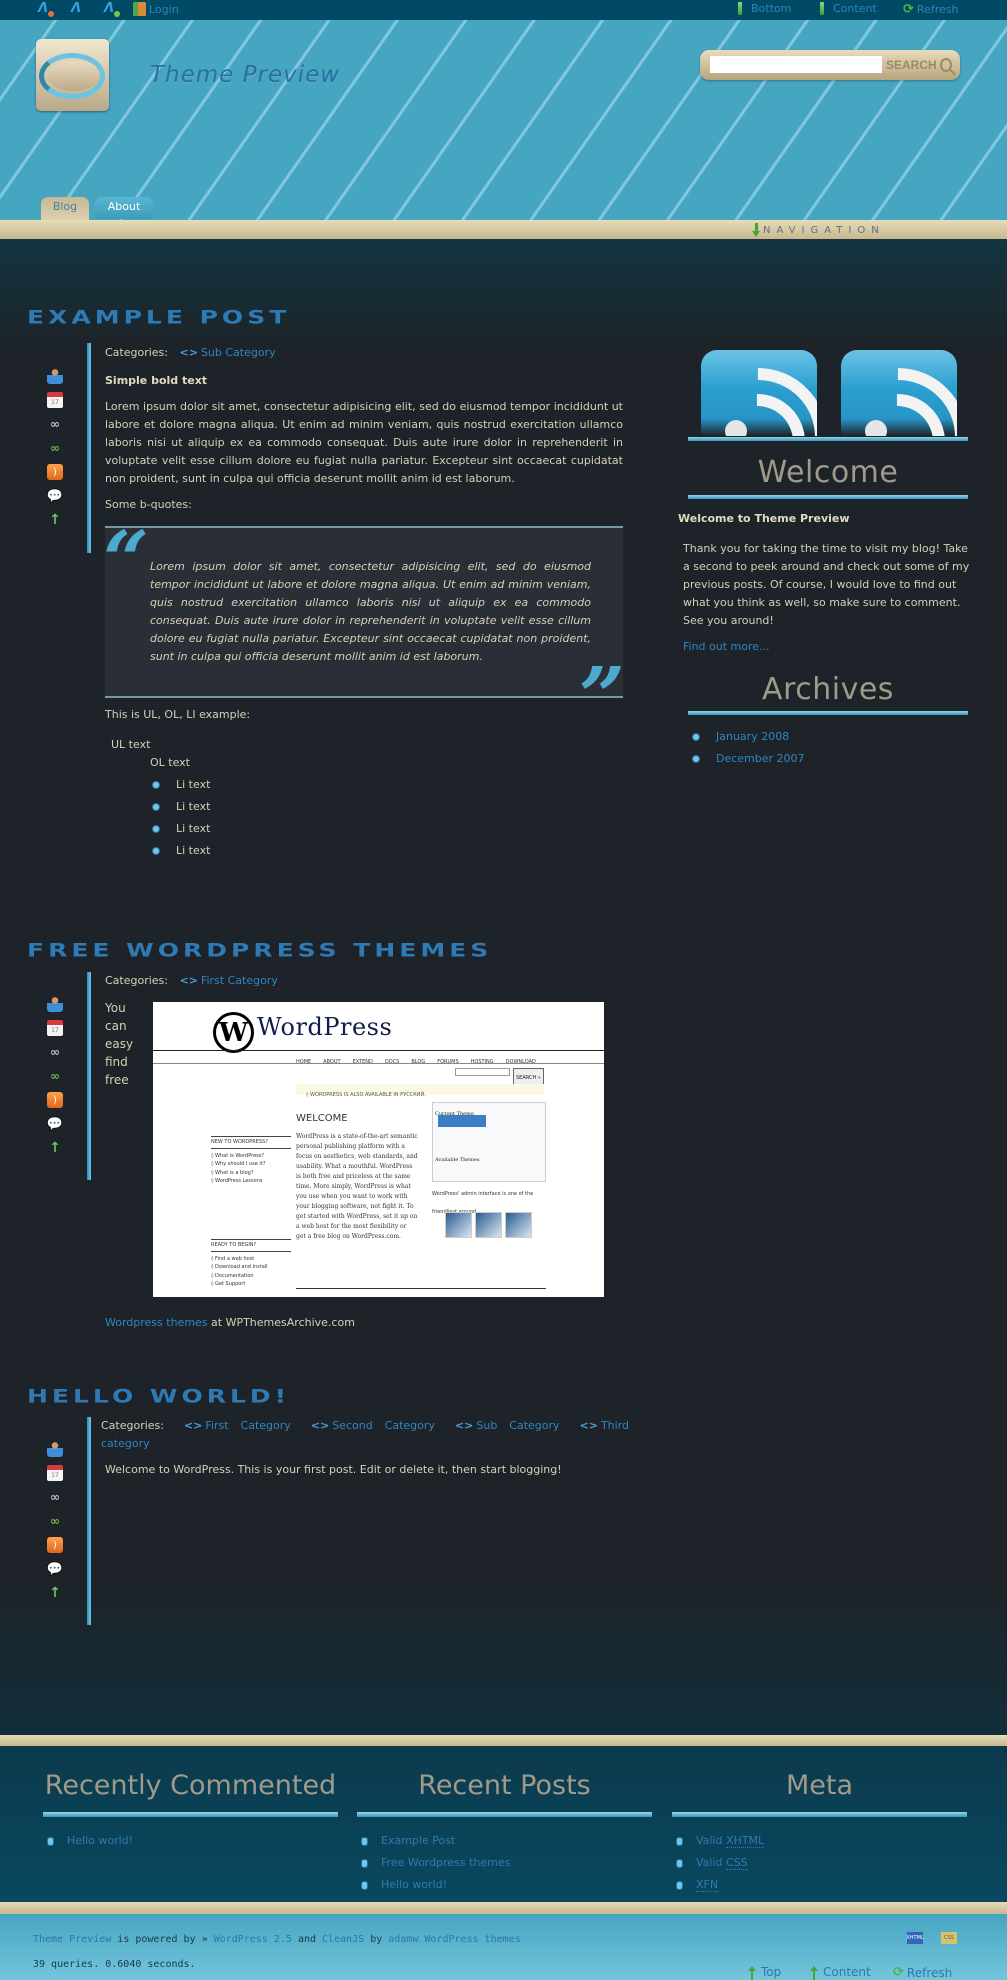 The width and height of the screenshot is (1007, 1980). What do you see at coordinates (949, 1938) in the screenshot?
I see `valid-css-badge-icon: CSS` at bounding box center [949, 1938].